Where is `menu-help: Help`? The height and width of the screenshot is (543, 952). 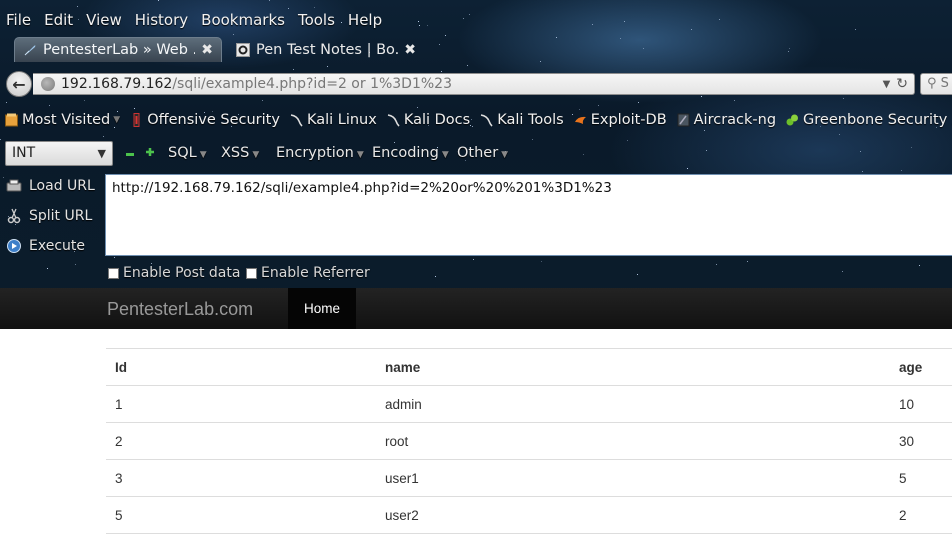 menu-help: Help is located at coordinates (365, 20).